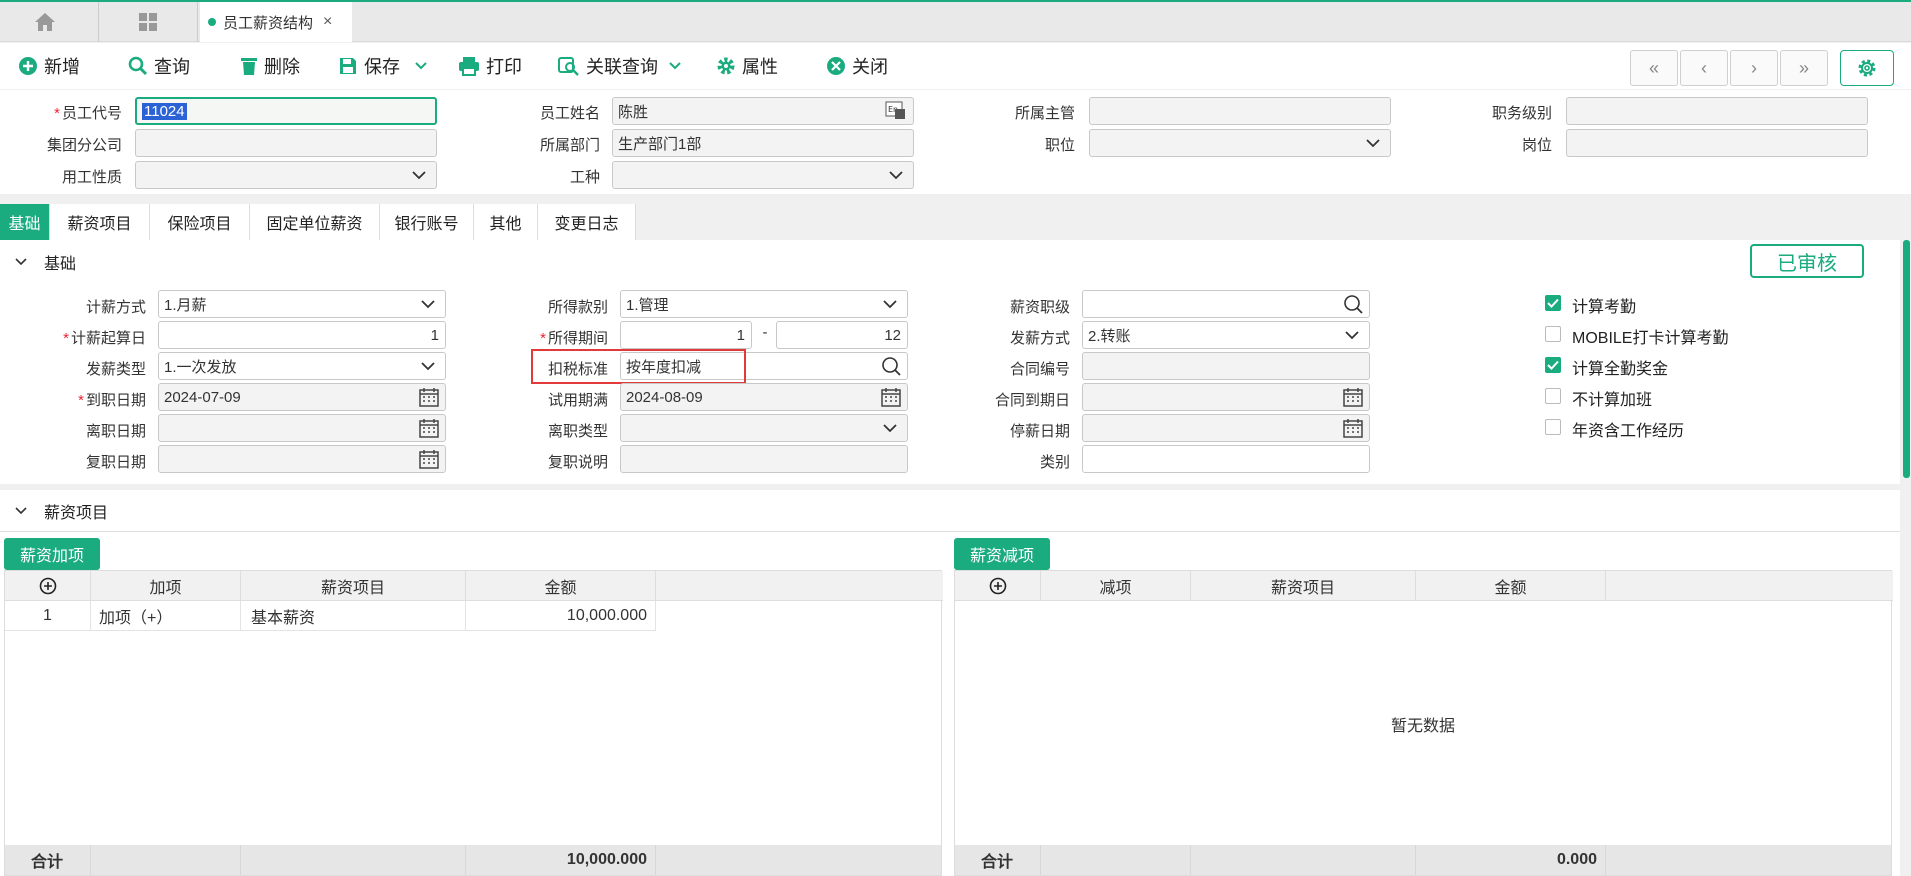  I want to click on category-input, so click(1226, 459).